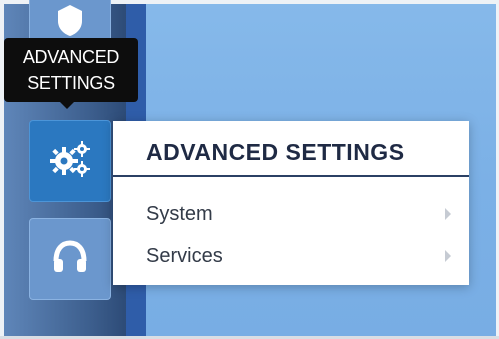 The image size is (499, 339). I want to click on menu-item-services: Services, so click(291, 256).